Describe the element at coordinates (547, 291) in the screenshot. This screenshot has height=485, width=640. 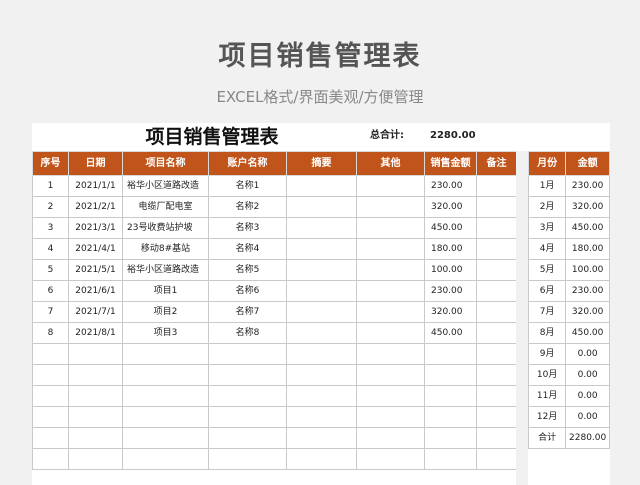
I see `cell-month: 6月` at that location.